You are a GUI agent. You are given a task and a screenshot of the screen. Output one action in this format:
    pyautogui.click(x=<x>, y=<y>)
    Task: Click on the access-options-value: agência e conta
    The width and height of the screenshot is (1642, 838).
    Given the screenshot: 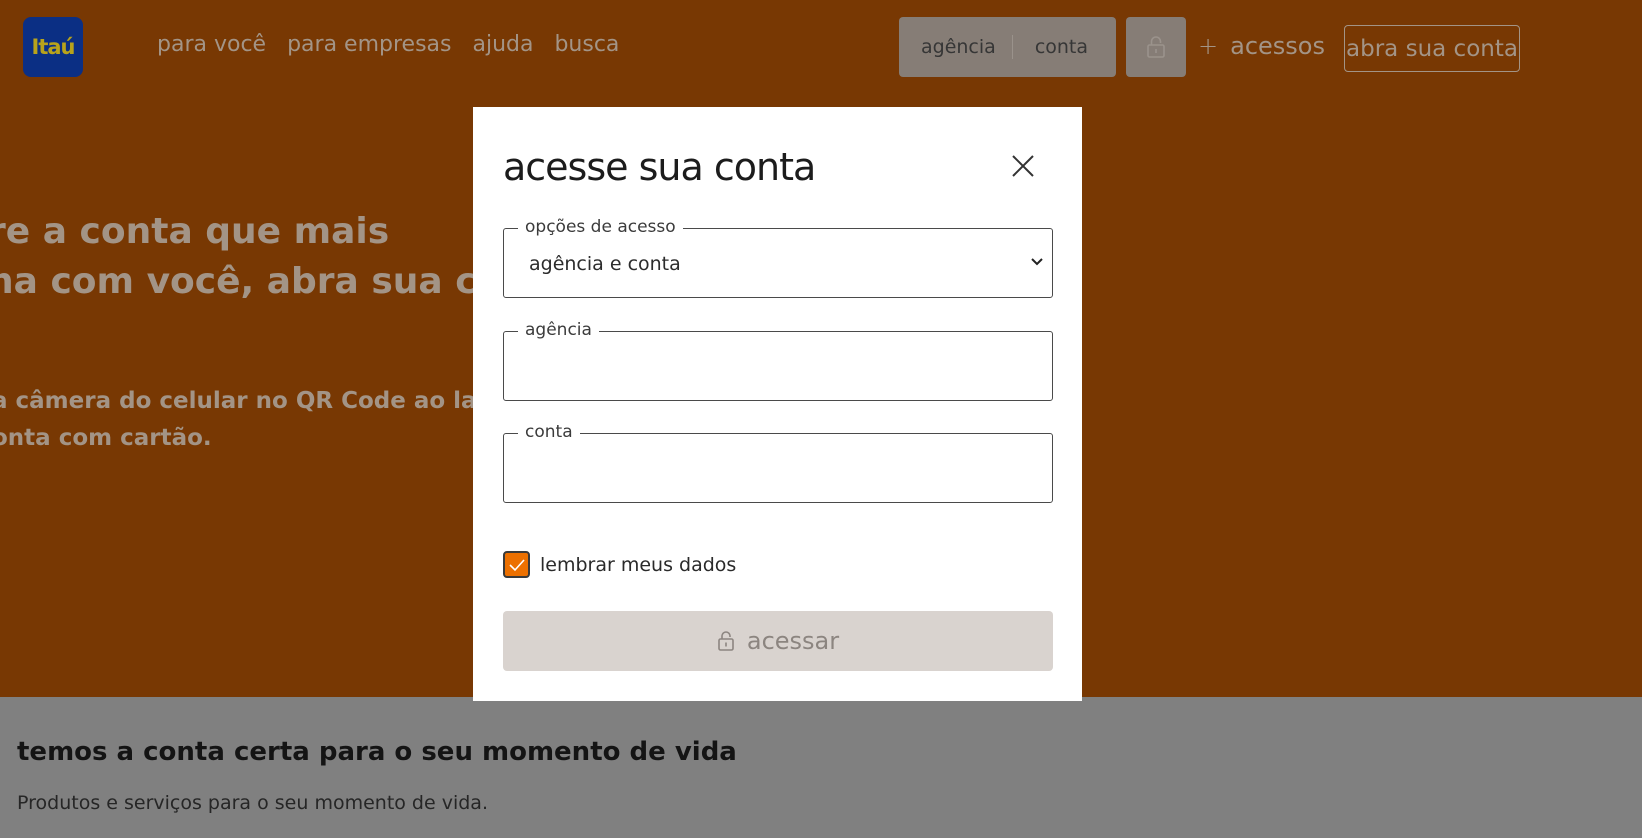 What is the action you would take?
    pyautogui.click(x=605, y=264)
    